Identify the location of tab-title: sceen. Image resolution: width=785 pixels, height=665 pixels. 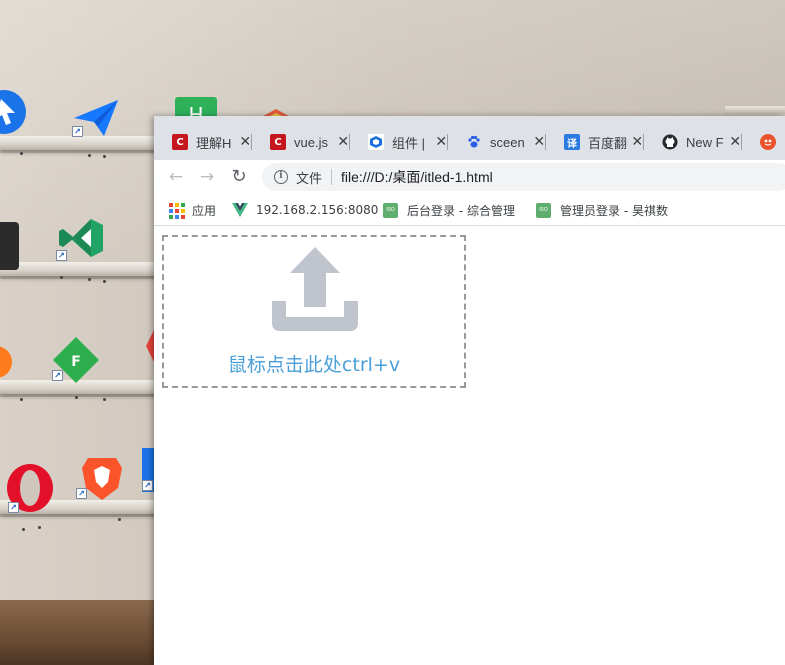
(507, 142).